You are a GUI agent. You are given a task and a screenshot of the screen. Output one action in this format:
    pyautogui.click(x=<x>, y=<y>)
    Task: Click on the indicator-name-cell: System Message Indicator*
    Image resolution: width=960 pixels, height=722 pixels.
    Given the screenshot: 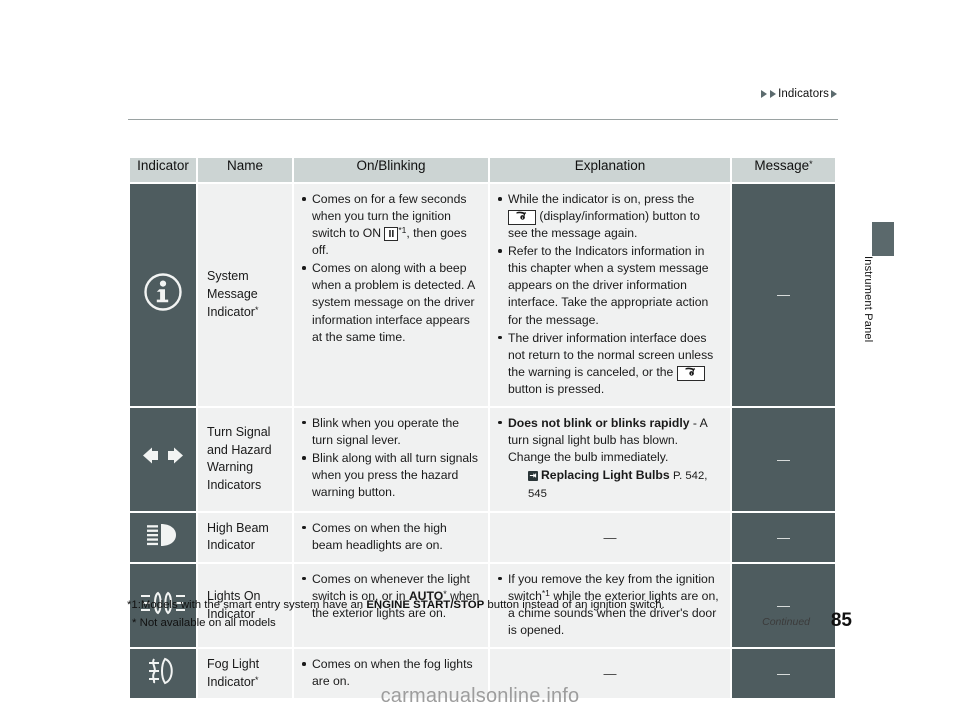 What is the action you would take?
    pyautogui.click(x=245, y=295)
    